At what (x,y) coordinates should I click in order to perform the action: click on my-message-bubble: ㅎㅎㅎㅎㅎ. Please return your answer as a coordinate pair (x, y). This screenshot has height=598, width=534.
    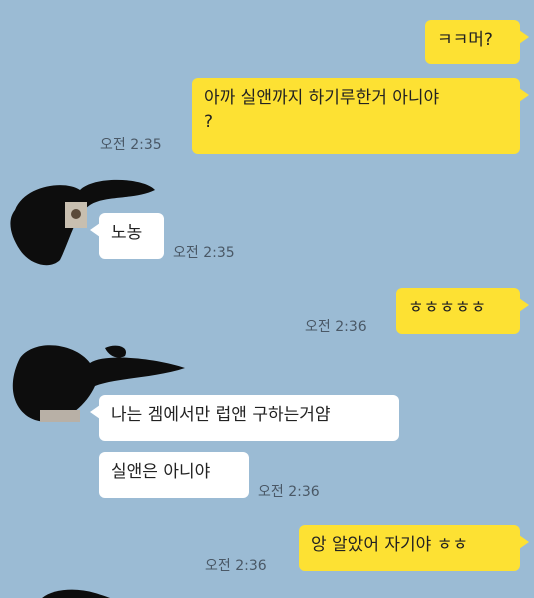
    Looking at the image, I should click on (462, 311).